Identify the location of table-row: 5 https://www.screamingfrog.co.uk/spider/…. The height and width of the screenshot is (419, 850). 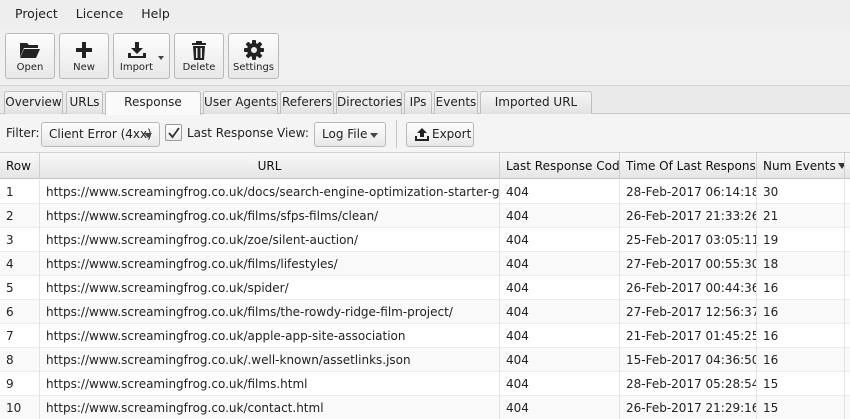
(425, 288).